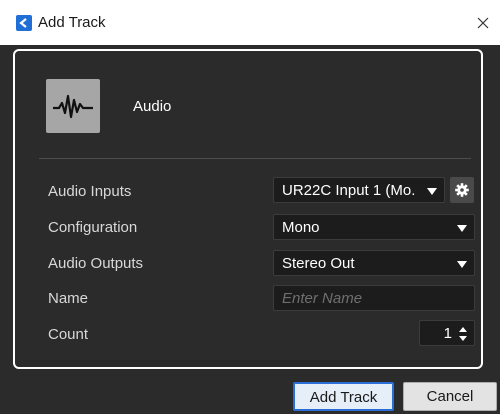 This screenshot has width=500, height=414. I want to click on configuration-value: Mono, so click(301, 227).